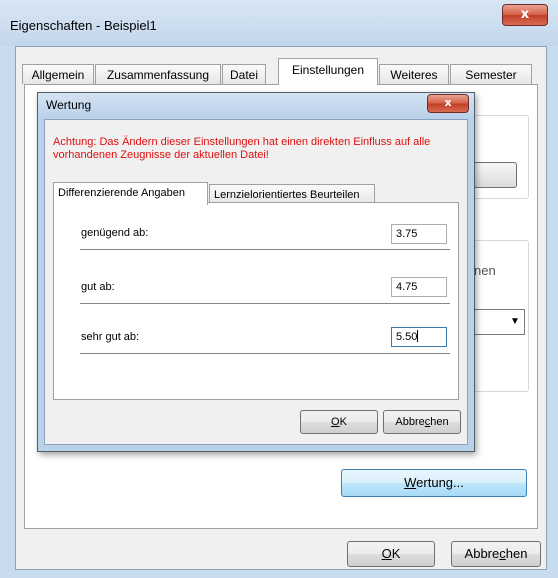  I want to click on dialog-cancel-button: Abbrechen, so click(422, 422).